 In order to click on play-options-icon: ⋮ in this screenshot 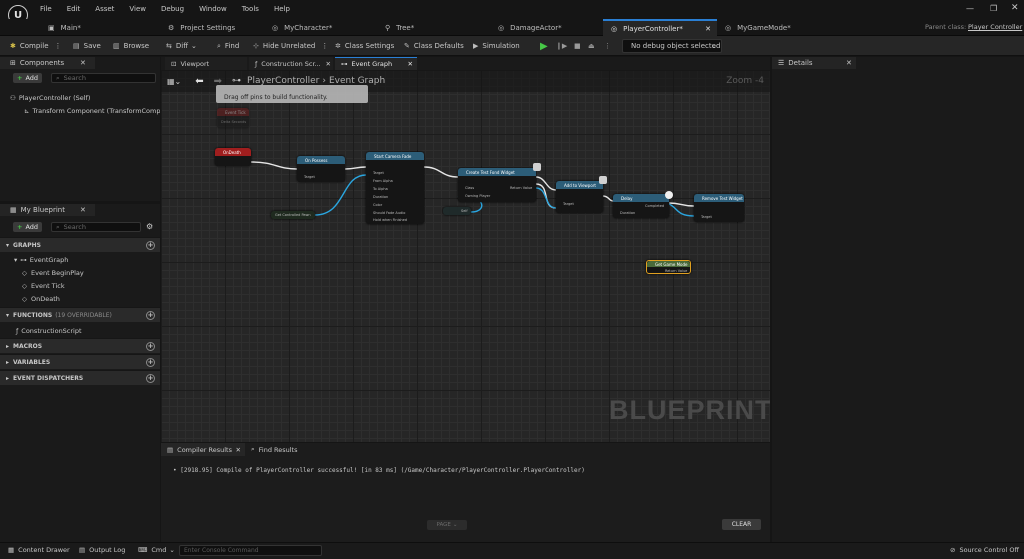, I will do `click(607, 46)`.